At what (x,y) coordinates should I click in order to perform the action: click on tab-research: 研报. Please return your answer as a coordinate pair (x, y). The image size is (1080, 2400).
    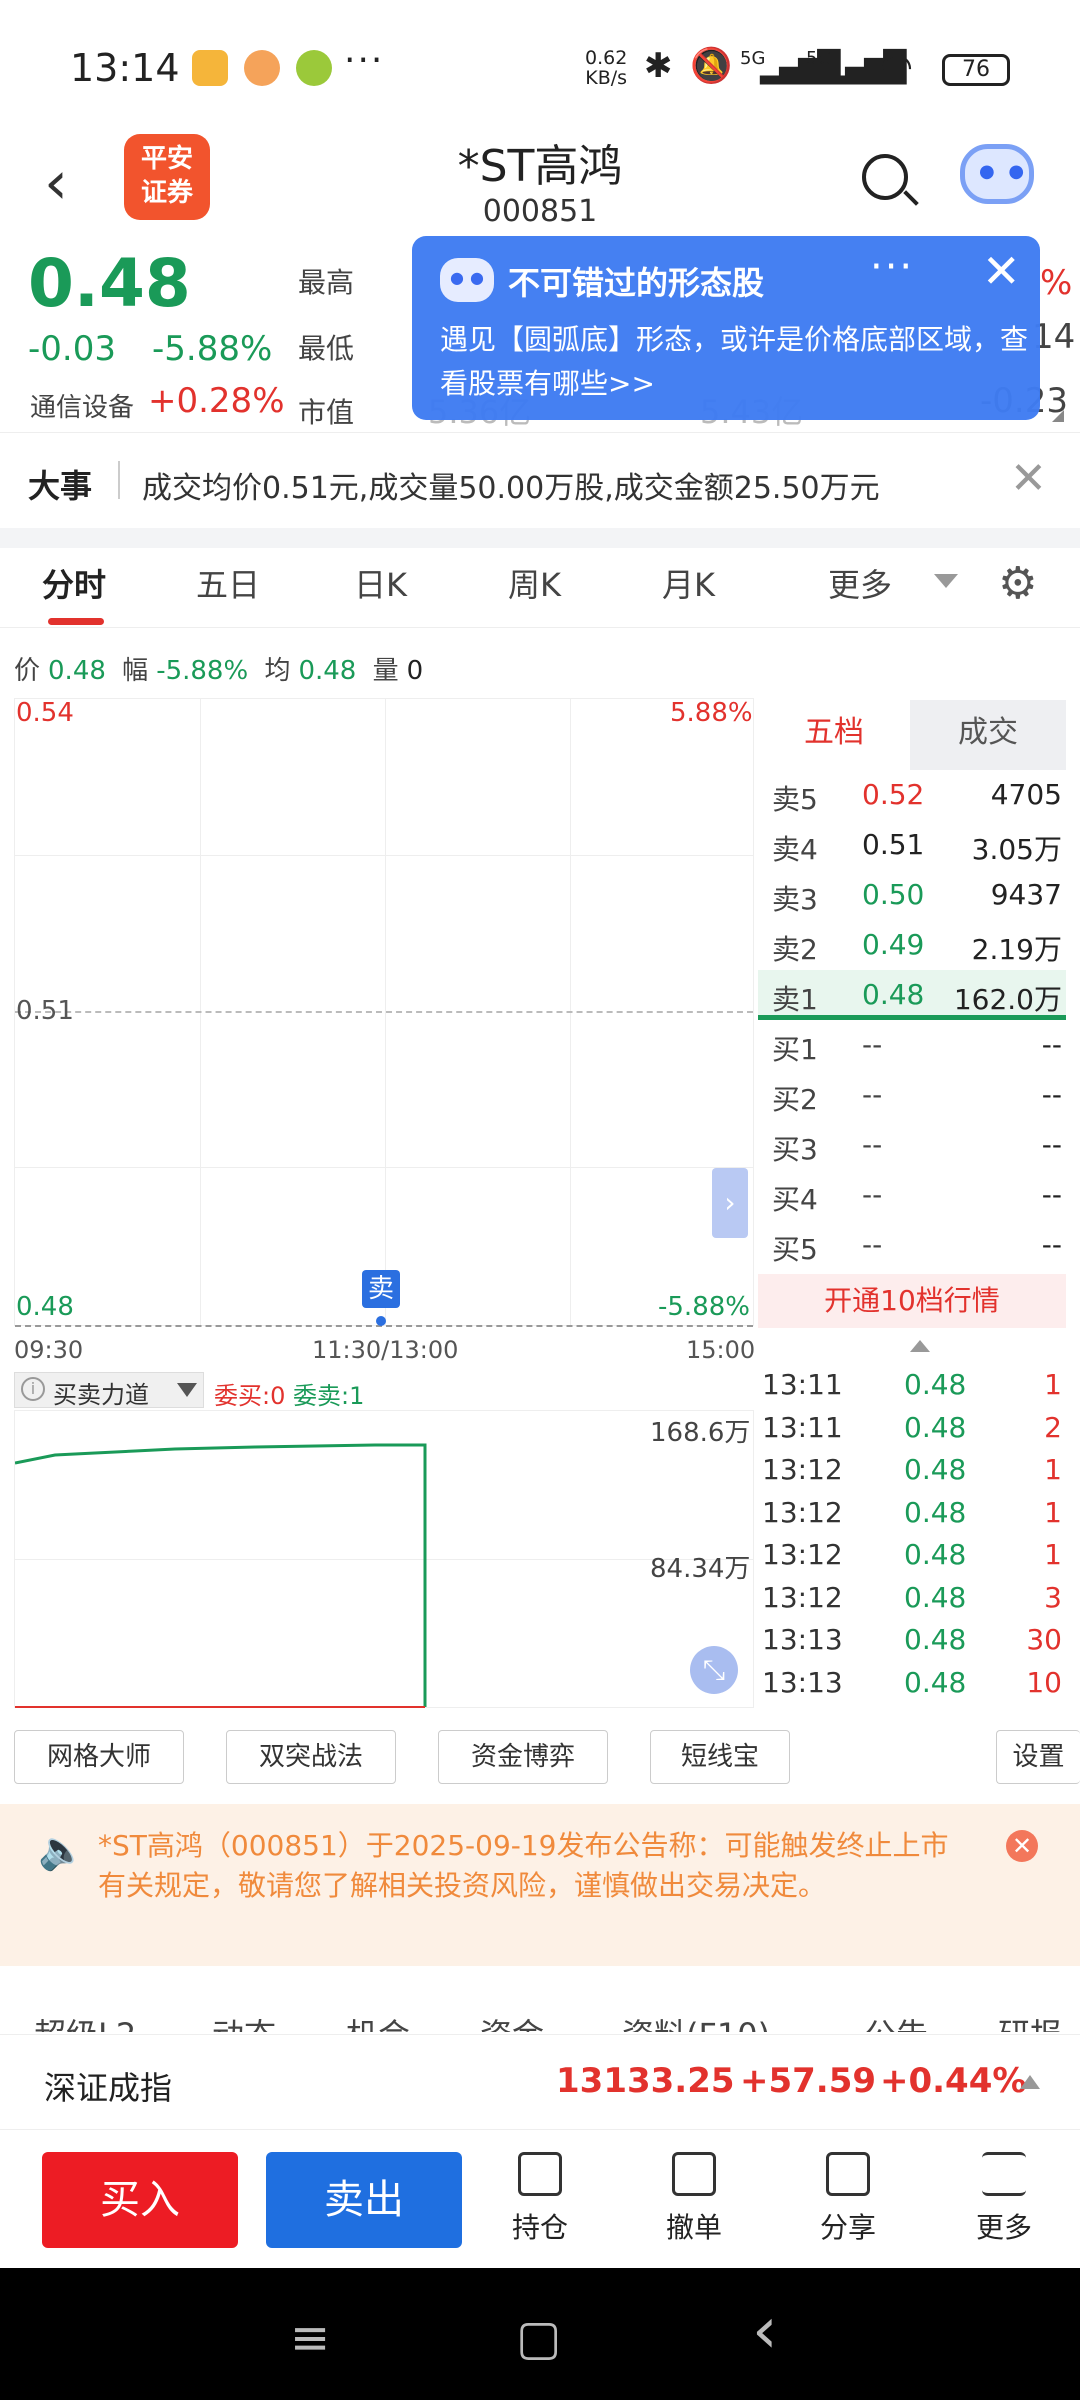
    Looking at the image, I should click on (1030, 2021).